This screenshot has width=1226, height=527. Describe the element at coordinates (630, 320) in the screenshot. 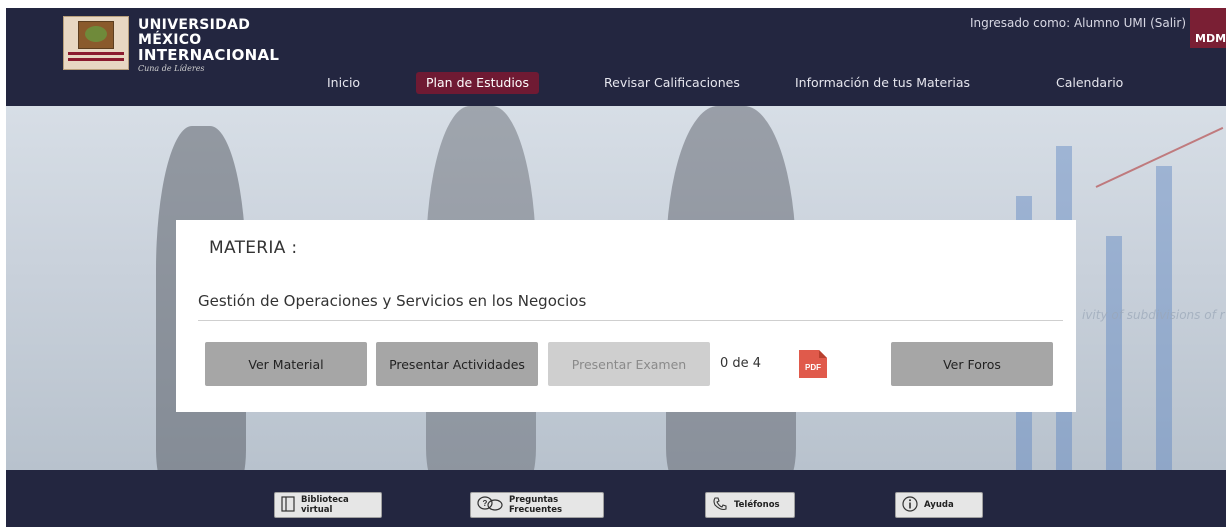

I see `divider` at that location.